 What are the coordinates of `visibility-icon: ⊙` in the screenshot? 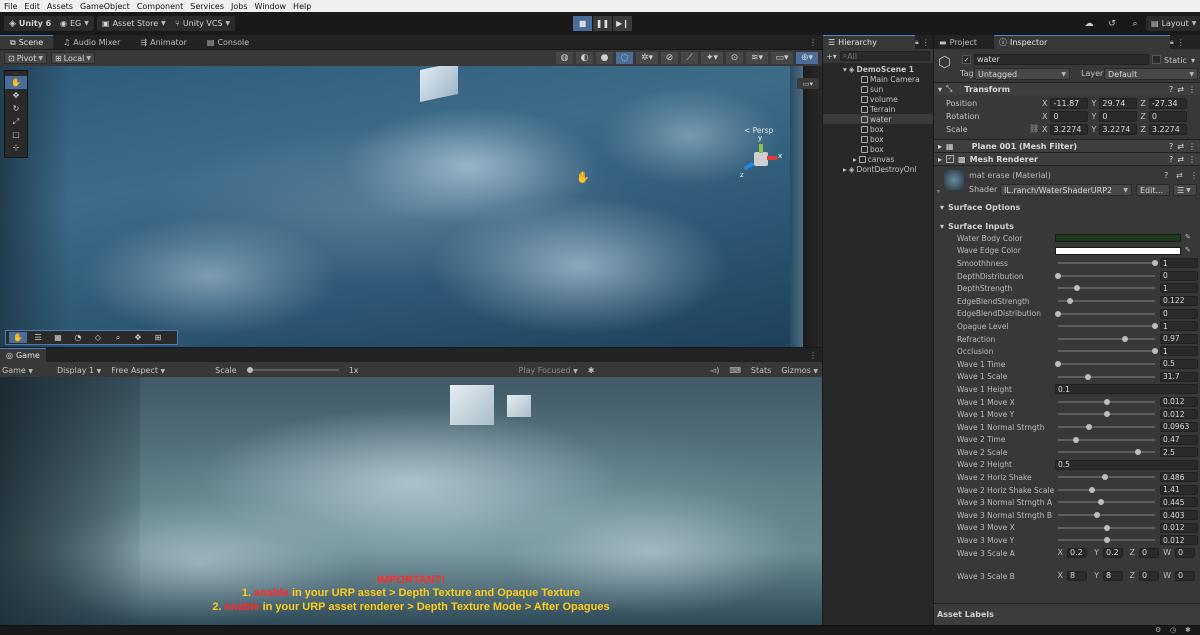 It's located at (734, 58).